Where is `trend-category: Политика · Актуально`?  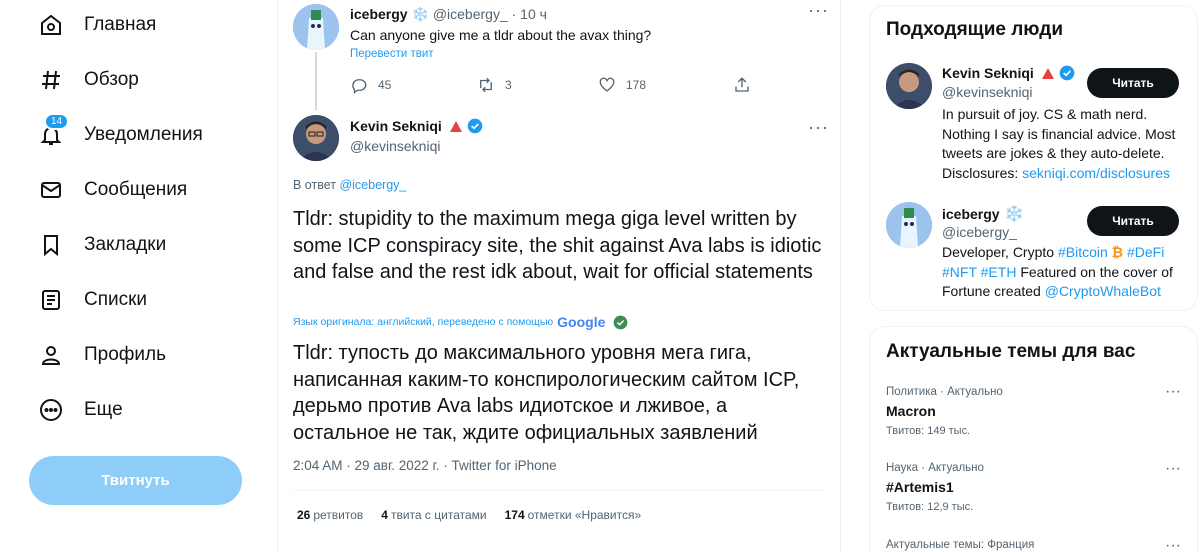 trend-category: Политика · Актуально is located at coordinates (944, 392).